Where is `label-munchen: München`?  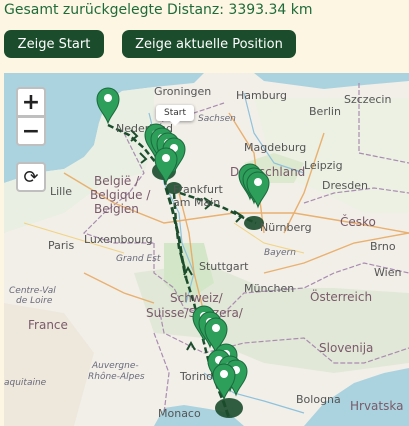
label-munchen: München is located at coordinates (269, 288).